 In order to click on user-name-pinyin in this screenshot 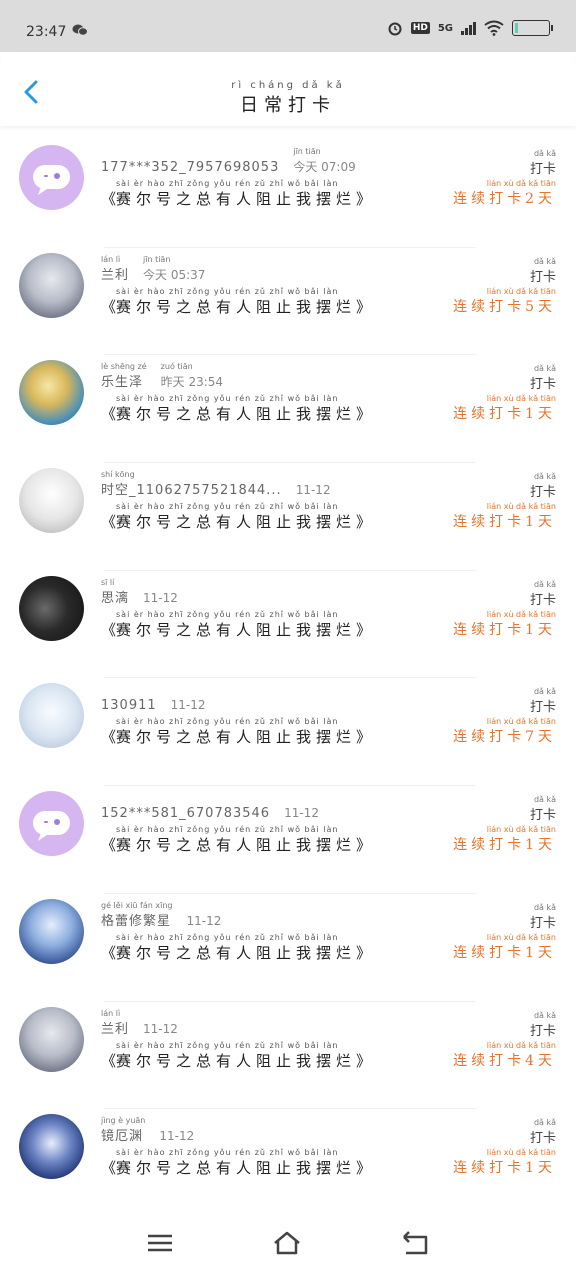, I will do `click(185, 798)`.